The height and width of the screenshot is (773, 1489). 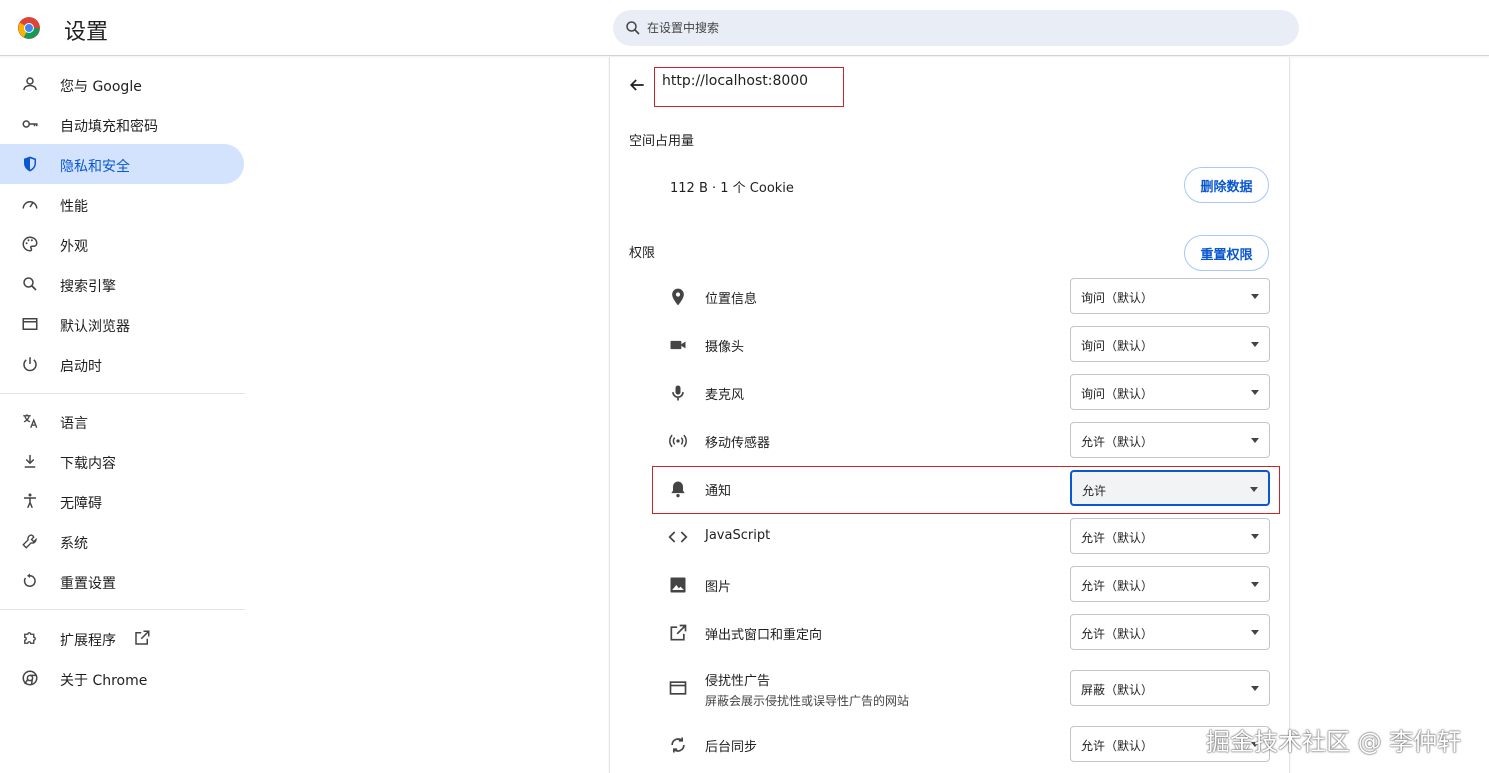 What do you see at coordinates (30, 638) in the screenshot?
I see `puzzle-icon` at bounding box center [30, 638].